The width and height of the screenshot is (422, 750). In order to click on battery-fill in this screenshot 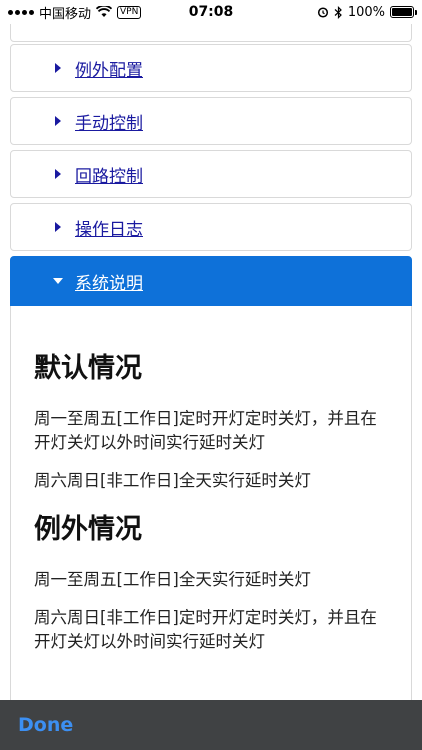, I will do `click(402, 12)`.